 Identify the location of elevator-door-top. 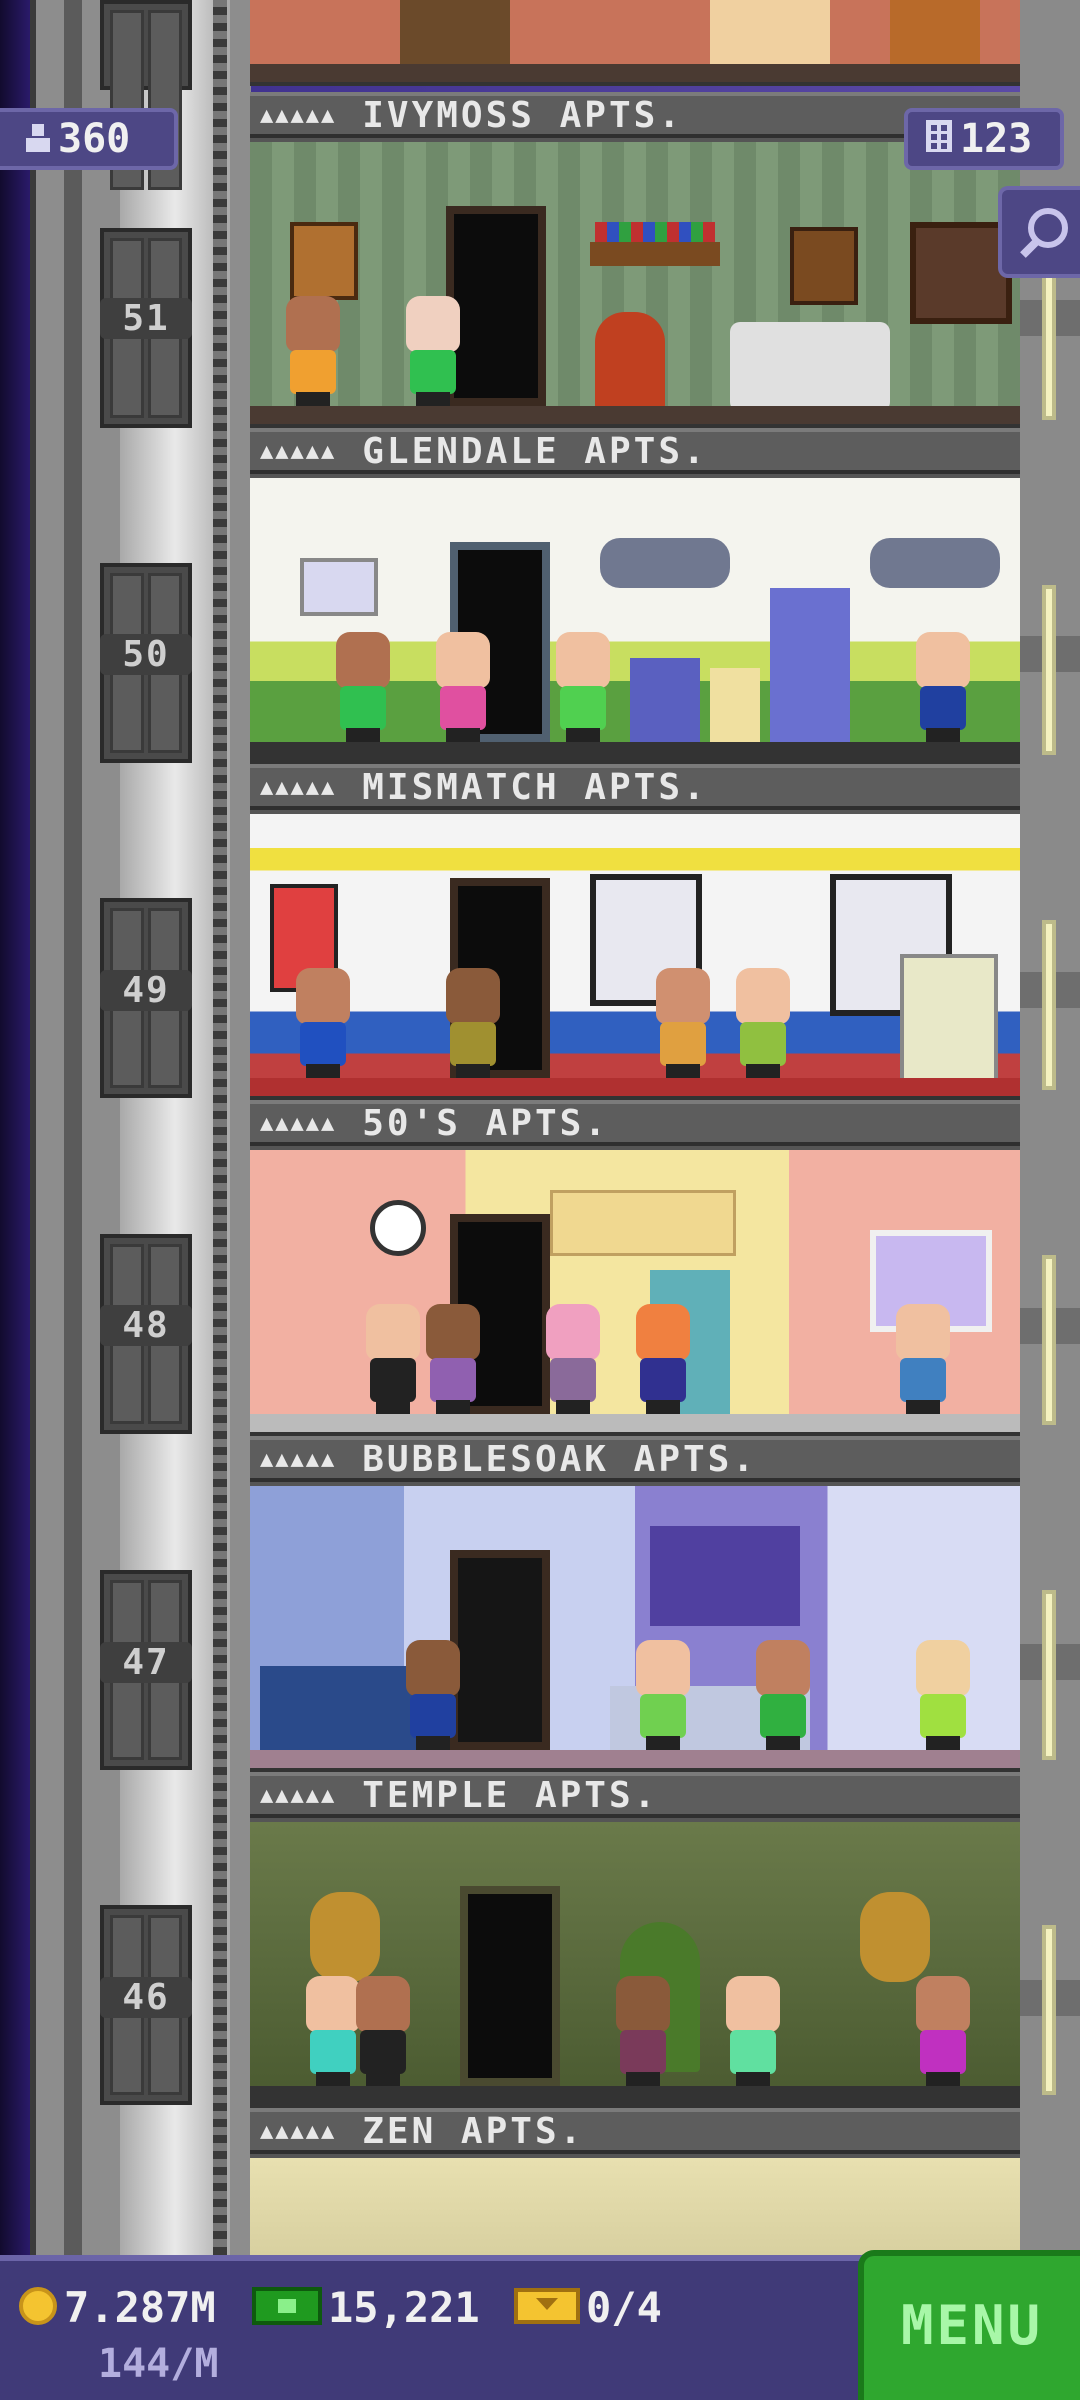
(146, 95).